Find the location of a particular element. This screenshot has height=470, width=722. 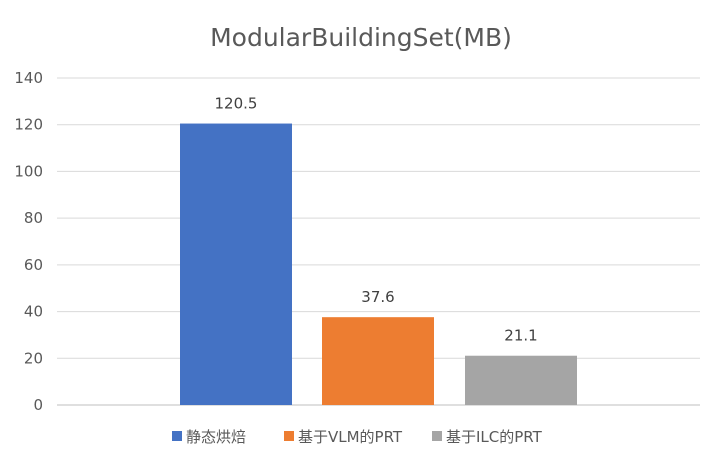

bar-value-label: 120.5 is located at coordinates (236, 104).